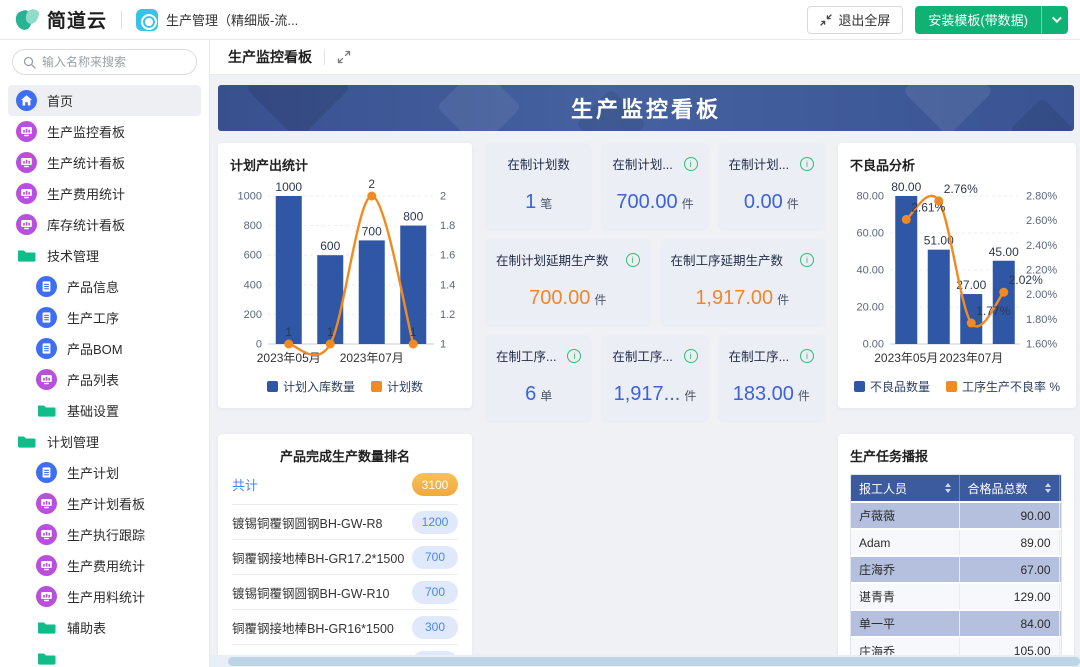 This screenshot has height=667, width=1080. I want to click on install-template-button: 安装模板(带数据), so click(991, 19).